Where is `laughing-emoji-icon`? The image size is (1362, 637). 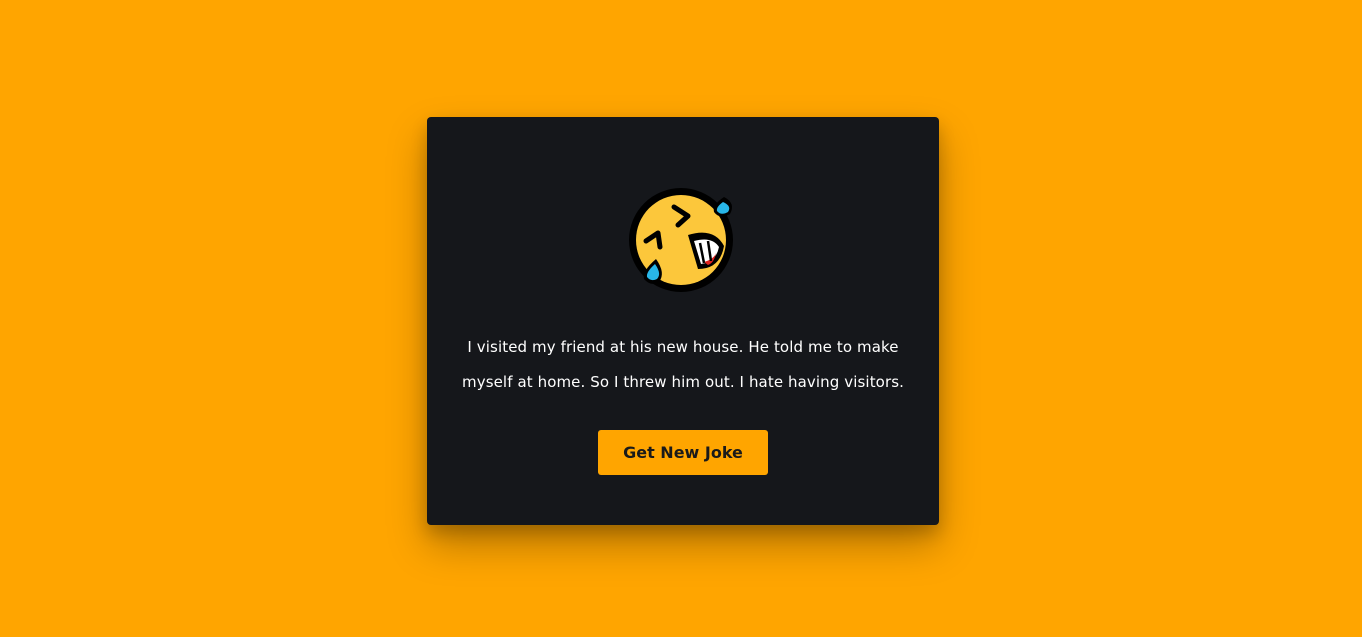 laughing-emoji-icon is located at coordinates (682, 239).